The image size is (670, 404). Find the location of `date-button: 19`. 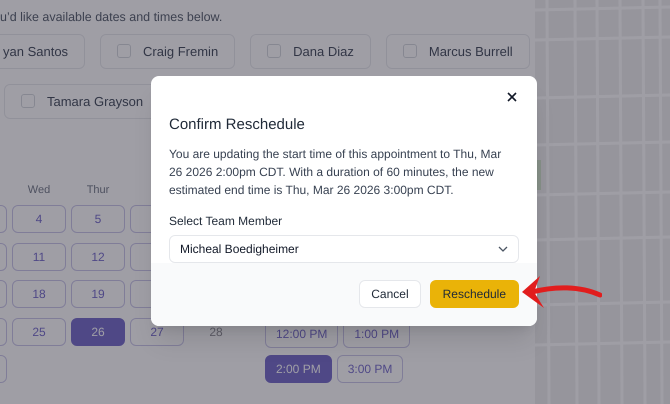

date-button: 19 is located at coordinates (98, 294).